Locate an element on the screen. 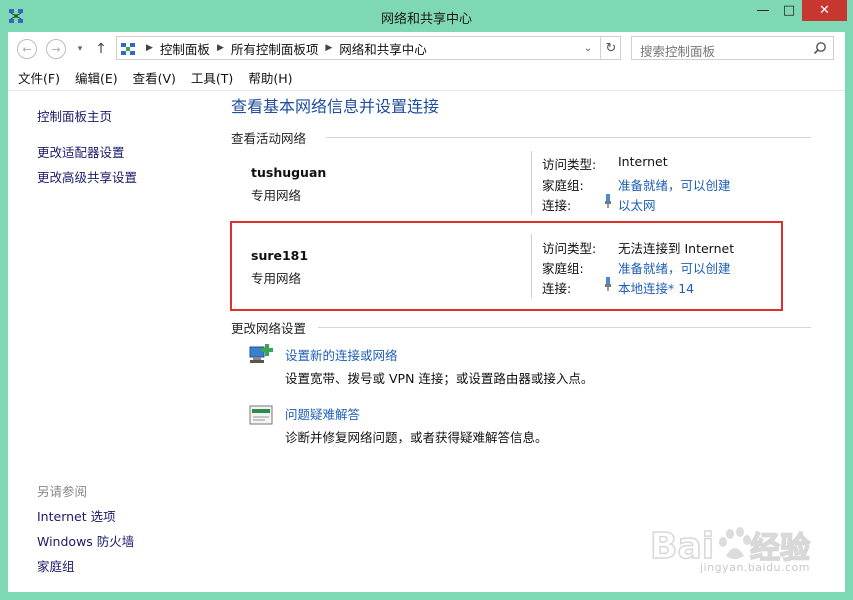  sidebar-link-windows-firewall: Windows 防火墙 is located at coordinates (85, 540).